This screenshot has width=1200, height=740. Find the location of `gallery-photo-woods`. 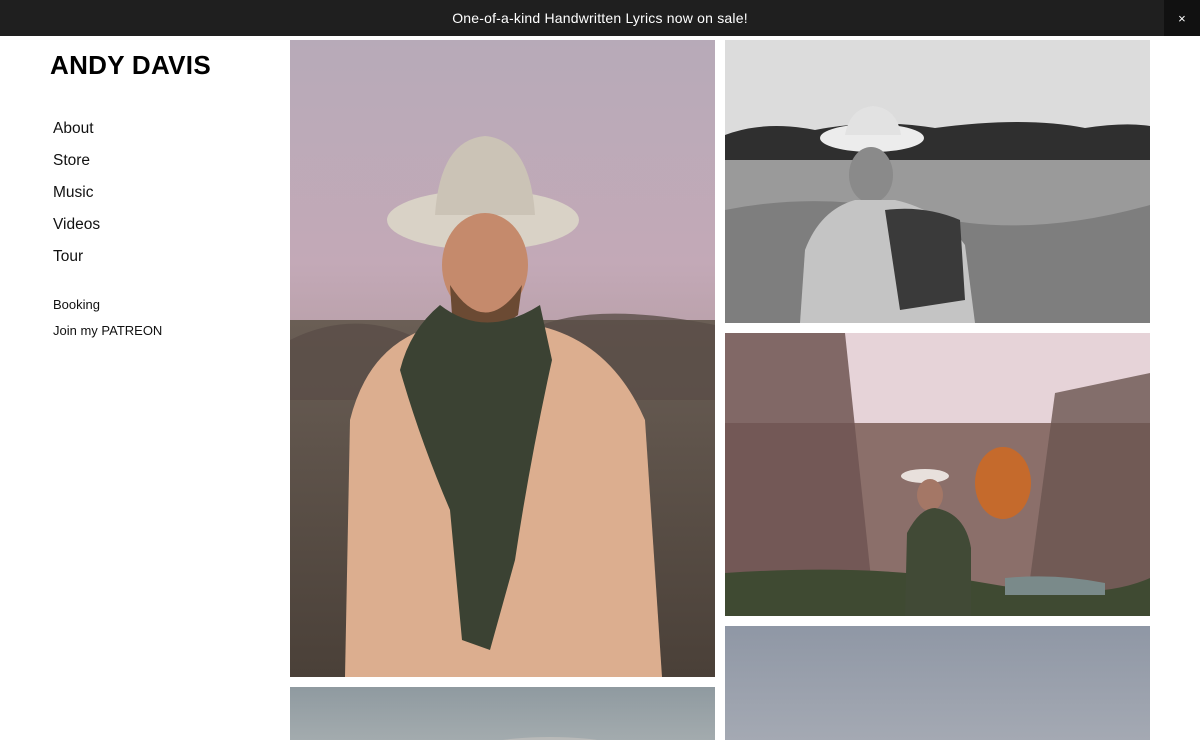

gallery-photo-woods is located at coordinates (937, 474).